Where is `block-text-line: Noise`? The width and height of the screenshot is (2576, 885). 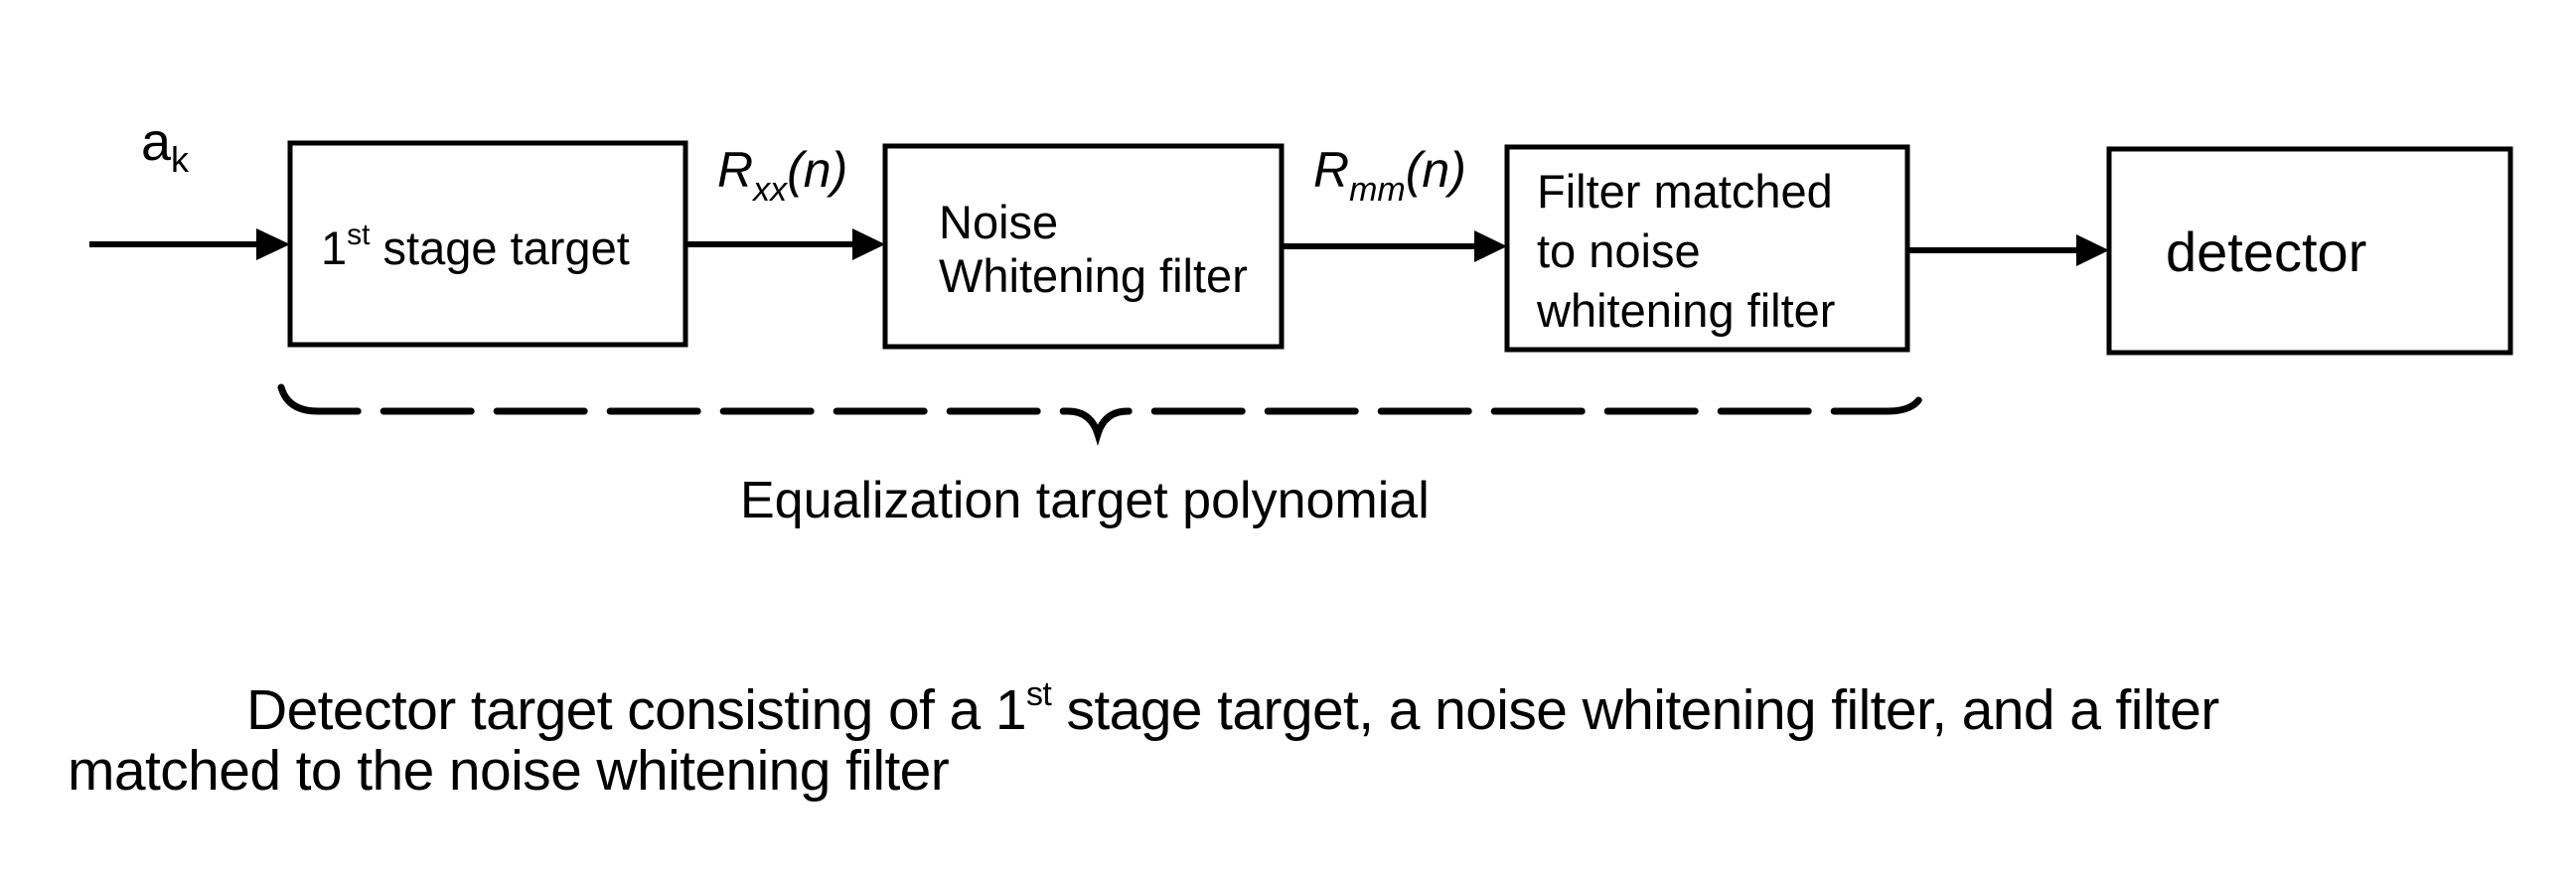 block-text-line: Noise is located at coordinates (999, 222).